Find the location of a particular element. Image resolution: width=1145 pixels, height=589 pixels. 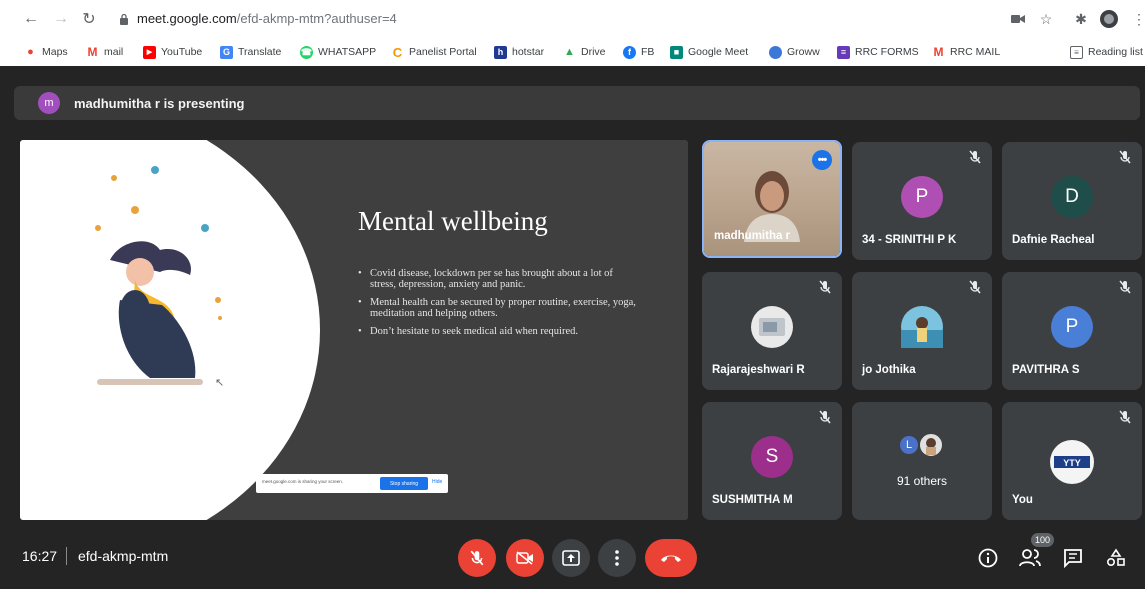

participant-avatar: S is located at coordinates (772, 457).